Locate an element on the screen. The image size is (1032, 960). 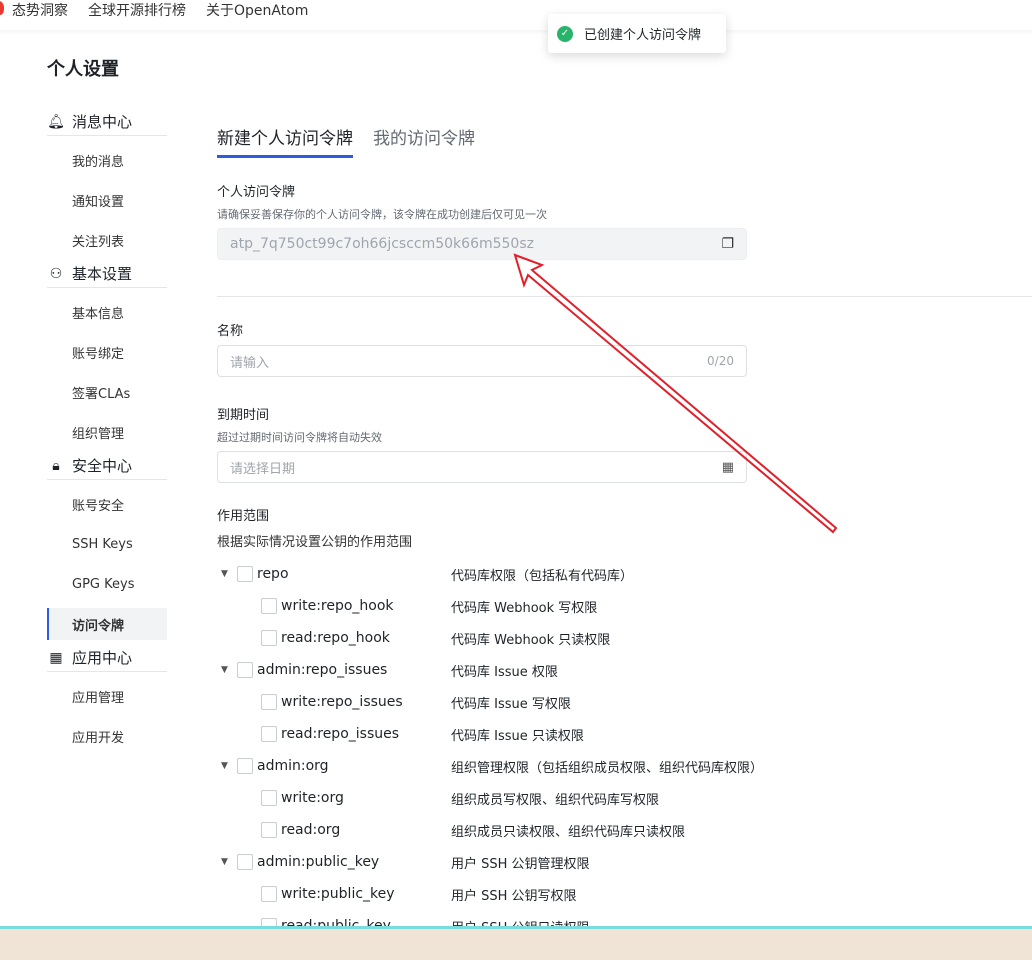
annotation-arrow is located at coordinates (675, 393).